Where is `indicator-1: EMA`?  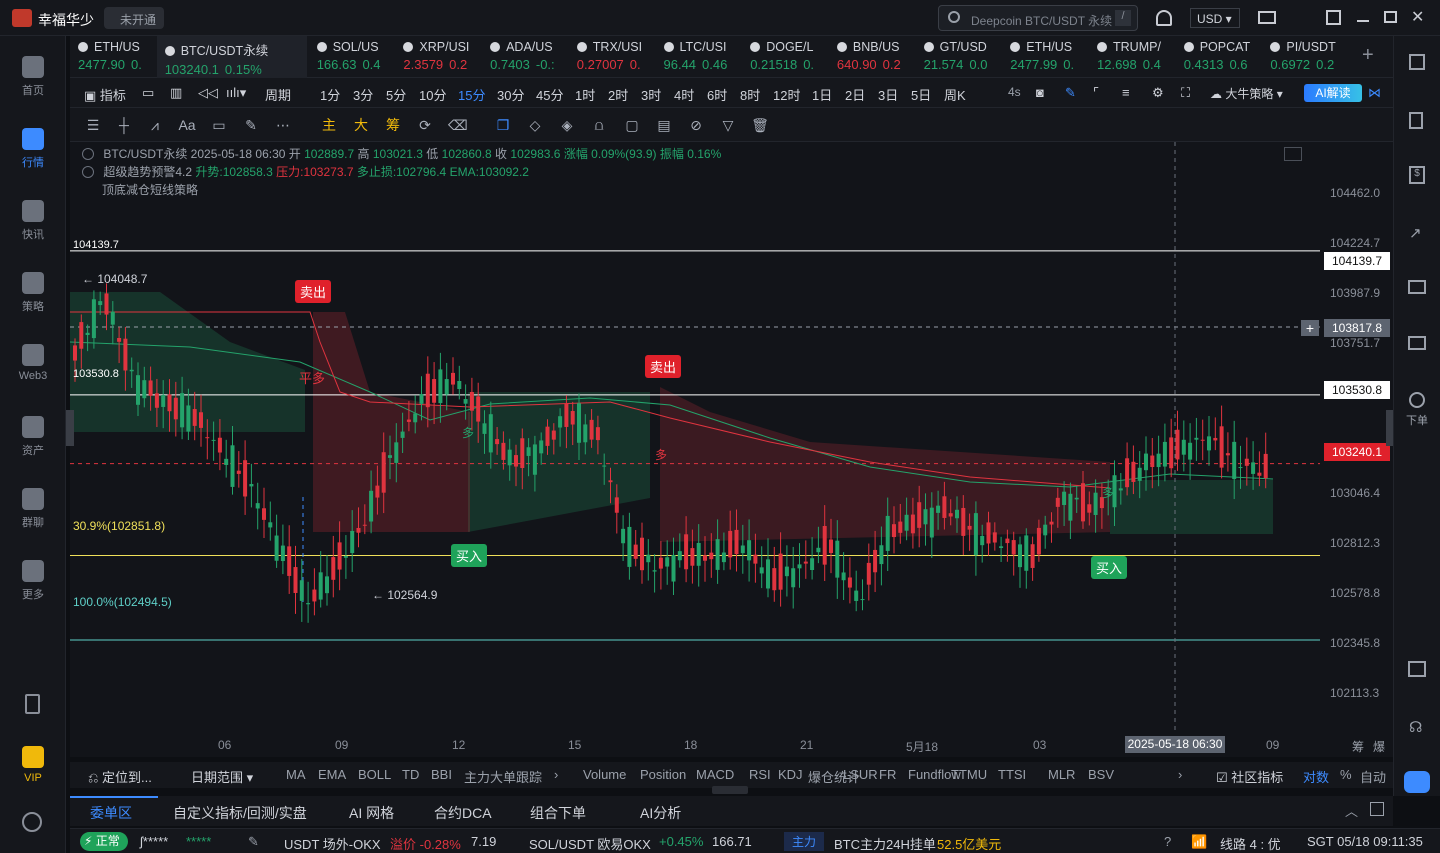
indicator-1: EMA is located at coordinates (332, 774).